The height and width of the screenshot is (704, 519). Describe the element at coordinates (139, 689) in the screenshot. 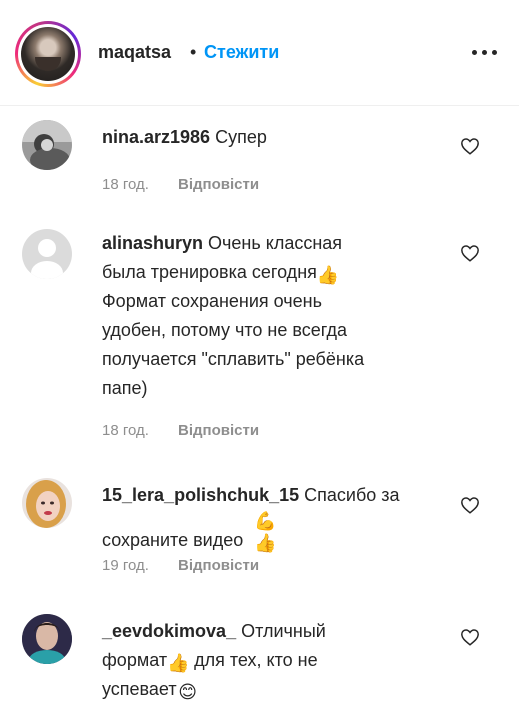

I see `comment-body-line: успевает` at that location.